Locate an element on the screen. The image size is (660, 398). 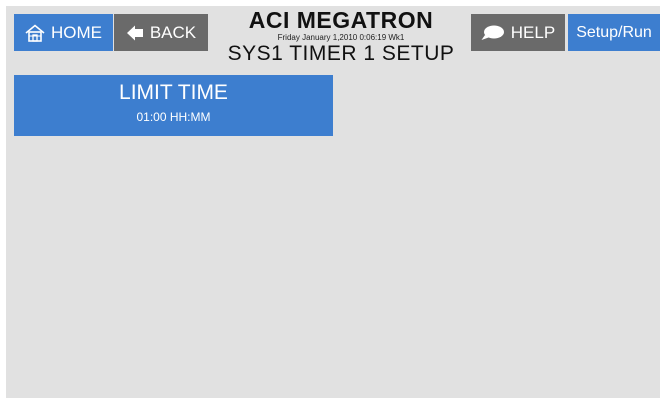
home-button: HOME is located at coordinates (63, 32).